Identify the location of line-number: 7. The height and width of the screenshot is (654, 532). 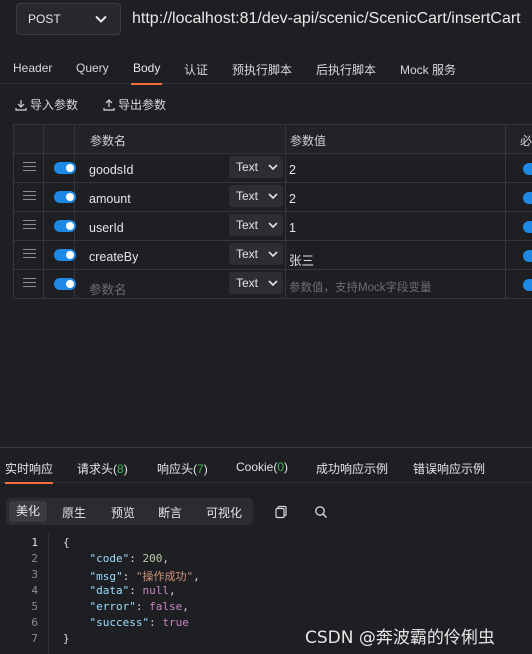
(34, 638).